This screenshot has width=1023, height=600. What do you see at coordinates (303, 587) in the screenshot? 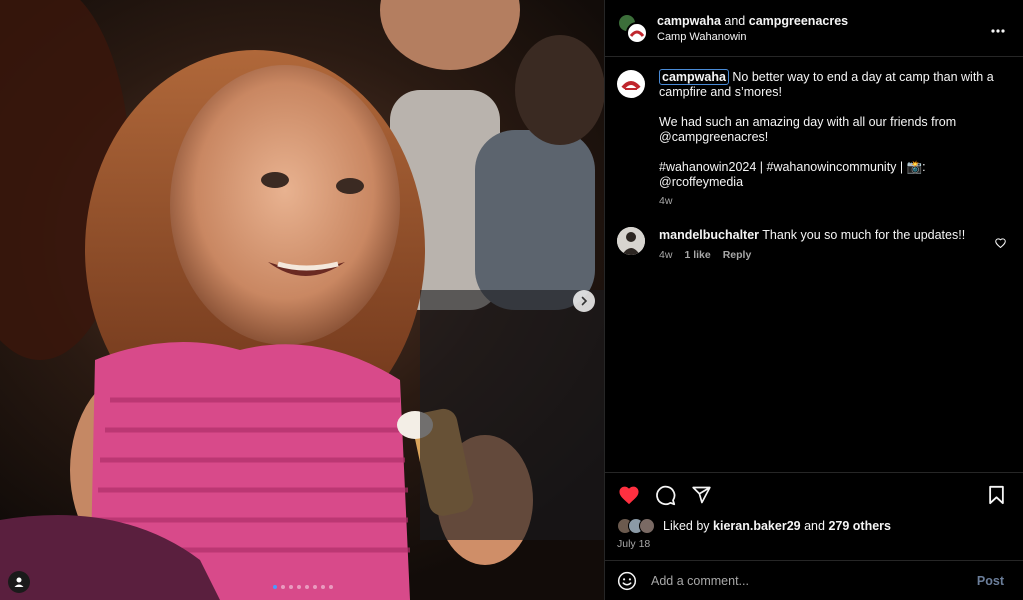
I see `carousel-indicator` at bounding box center [303, 587].